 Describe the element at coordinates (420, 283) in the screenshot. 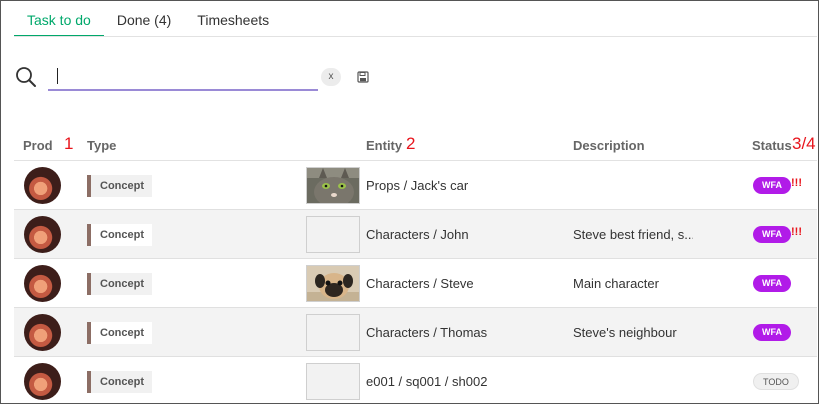

I see `entity-name: Characters / Steve` at that location.